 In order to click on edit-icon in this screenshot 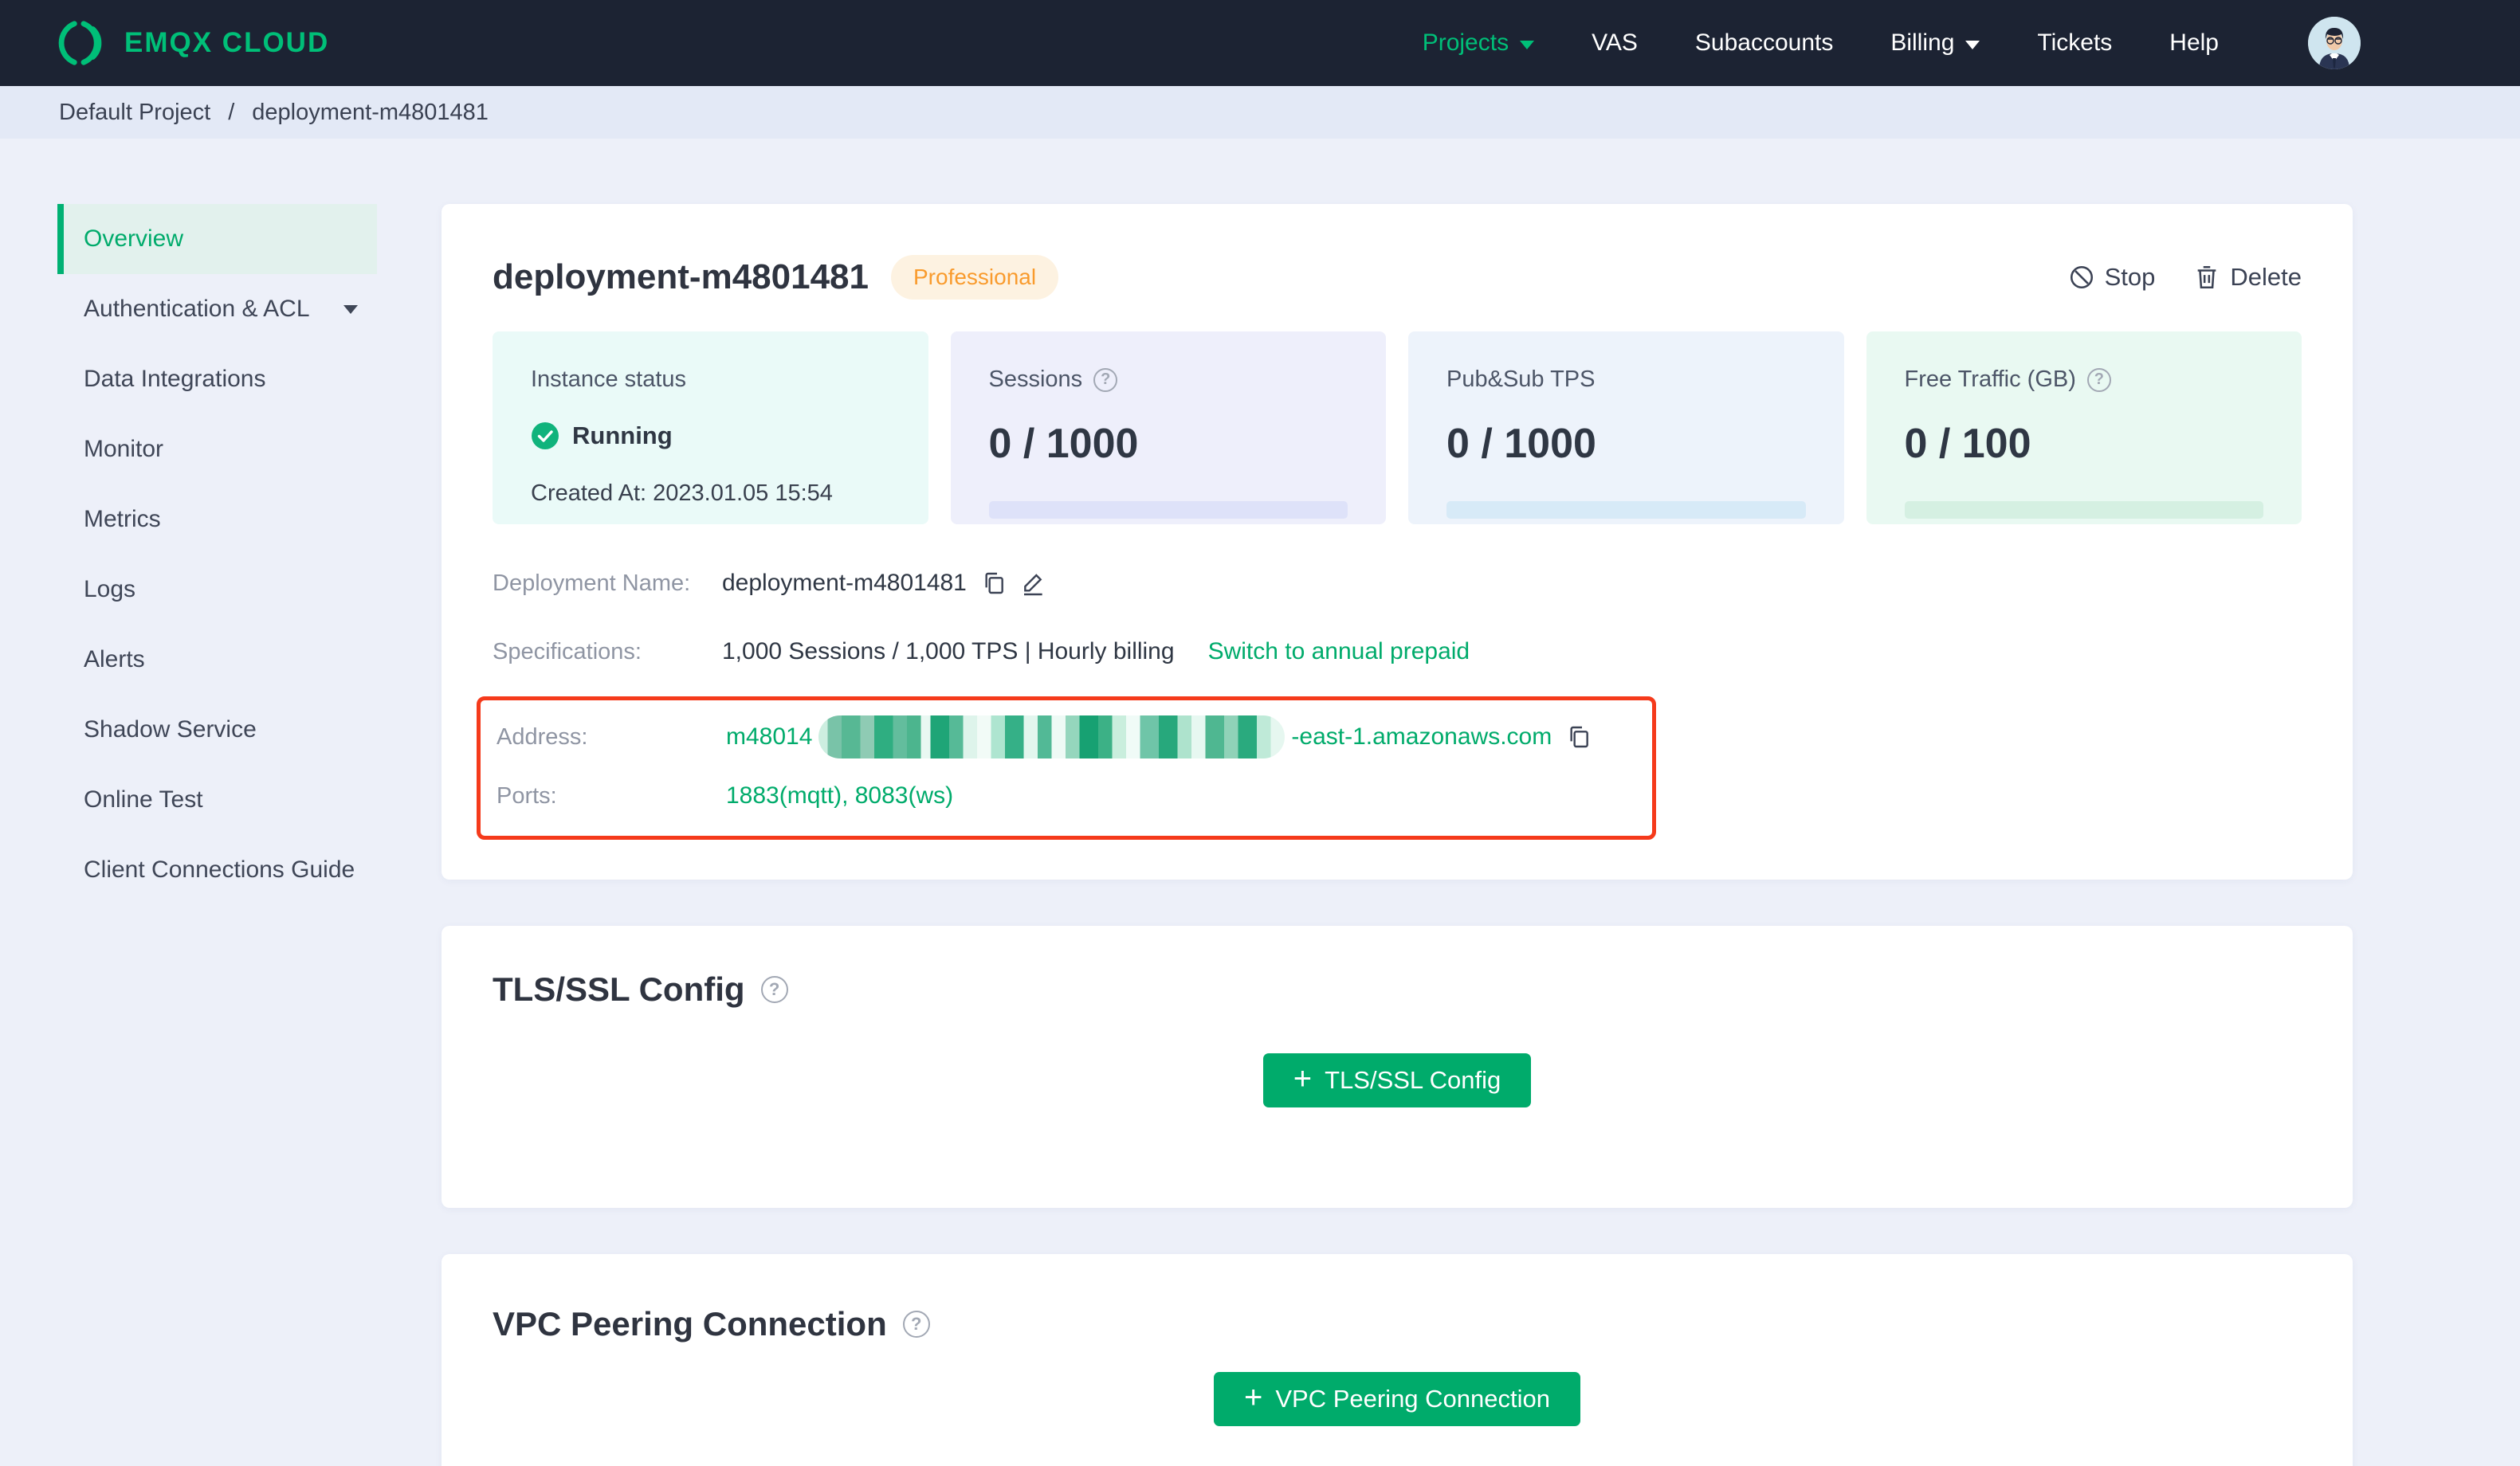, I will do `click(1033, 583)`.